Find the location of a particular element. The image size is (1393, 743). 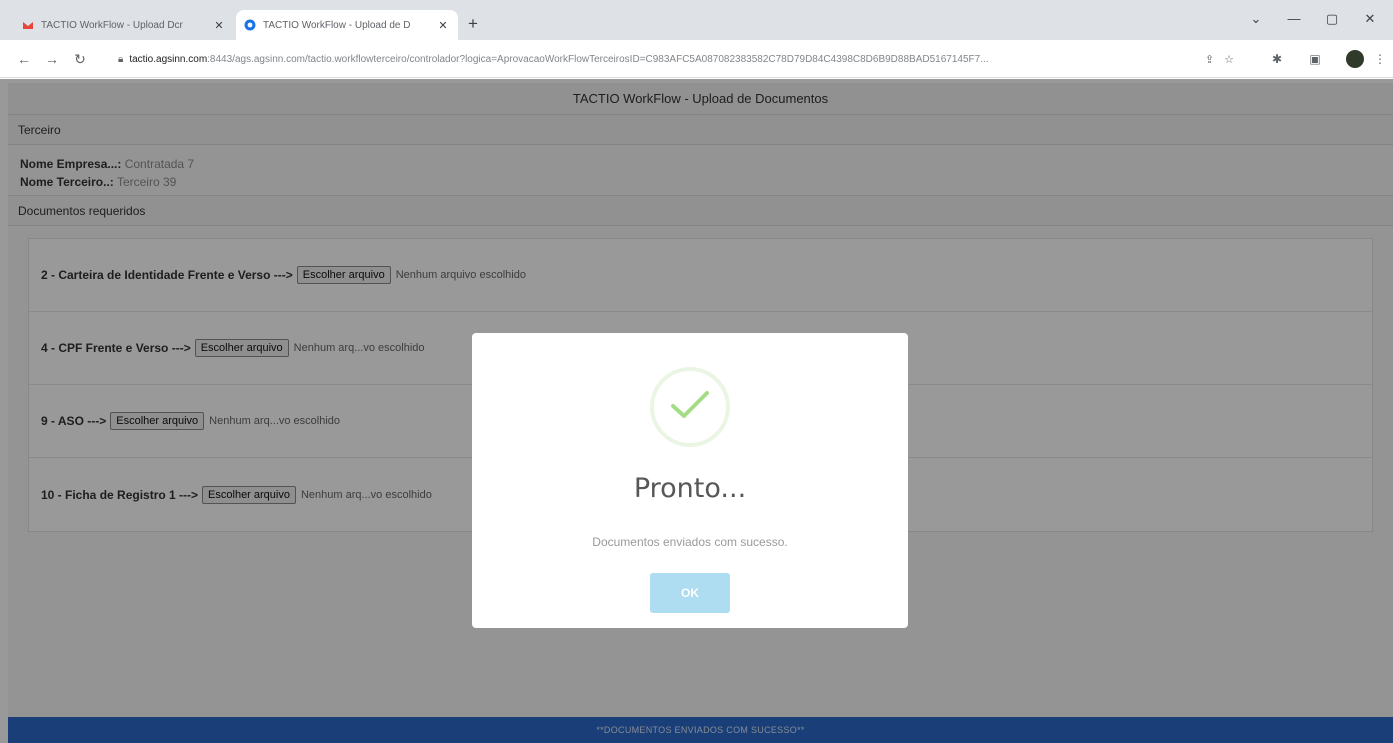

site-favicon-icon is located at coordinates (250, 25).